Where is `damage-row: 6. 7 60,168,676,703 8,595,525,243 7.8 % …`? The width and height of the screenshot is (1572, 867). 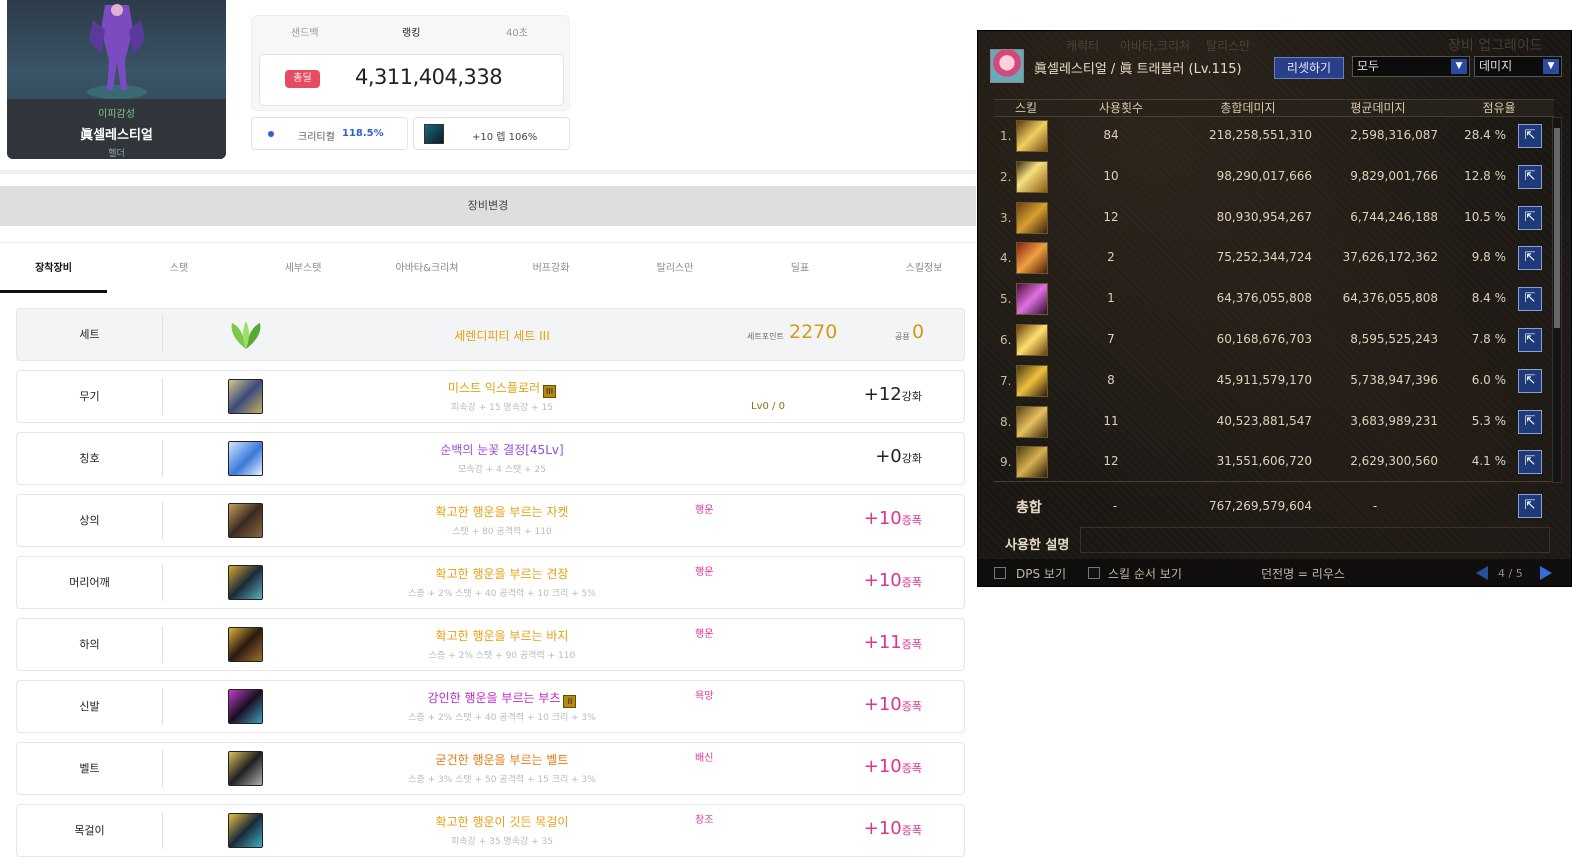 damage-row: 6. 7 60,168,676,703 8,595,525,243 7.8 % … is located at coordinates (1269, 340).